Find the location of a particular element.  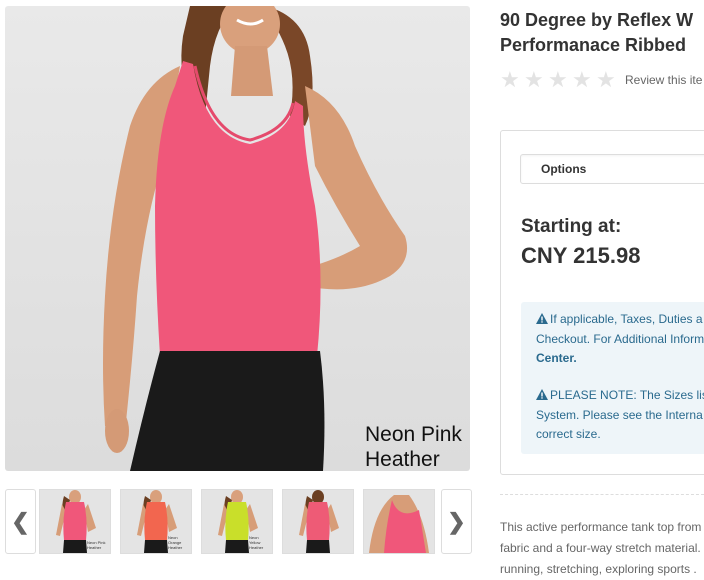

chevron-left-icon: ❮ is located at coordinates (20, 521).